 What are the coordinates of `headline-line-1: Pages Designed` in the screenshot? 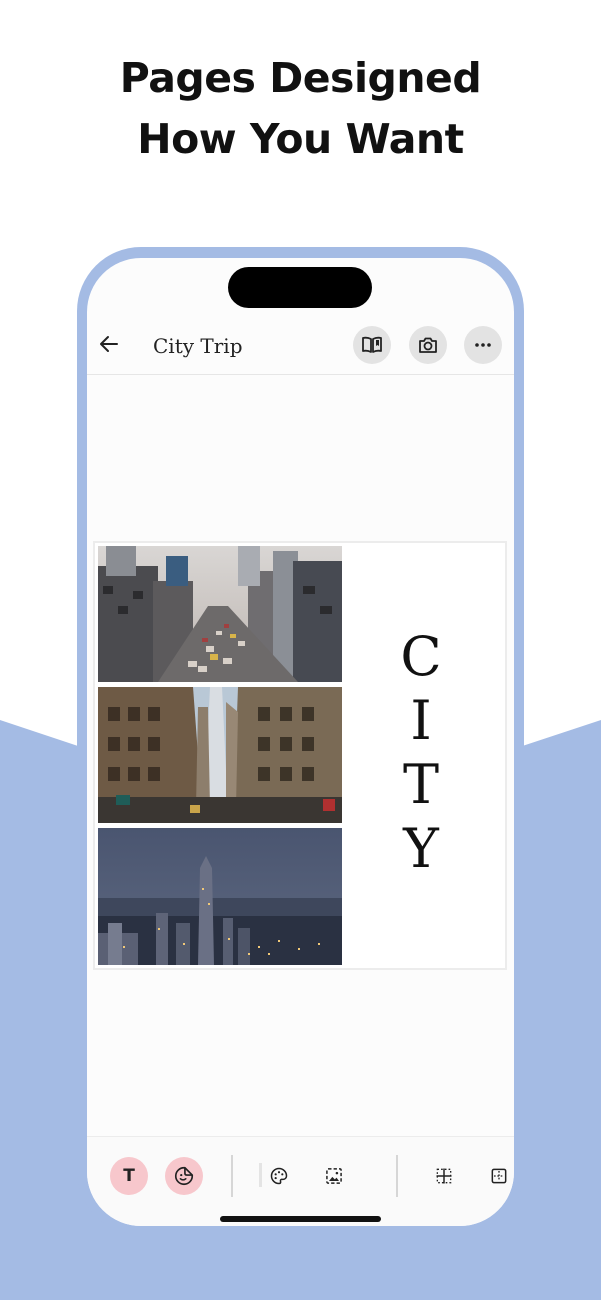 It's located at (300, 78).